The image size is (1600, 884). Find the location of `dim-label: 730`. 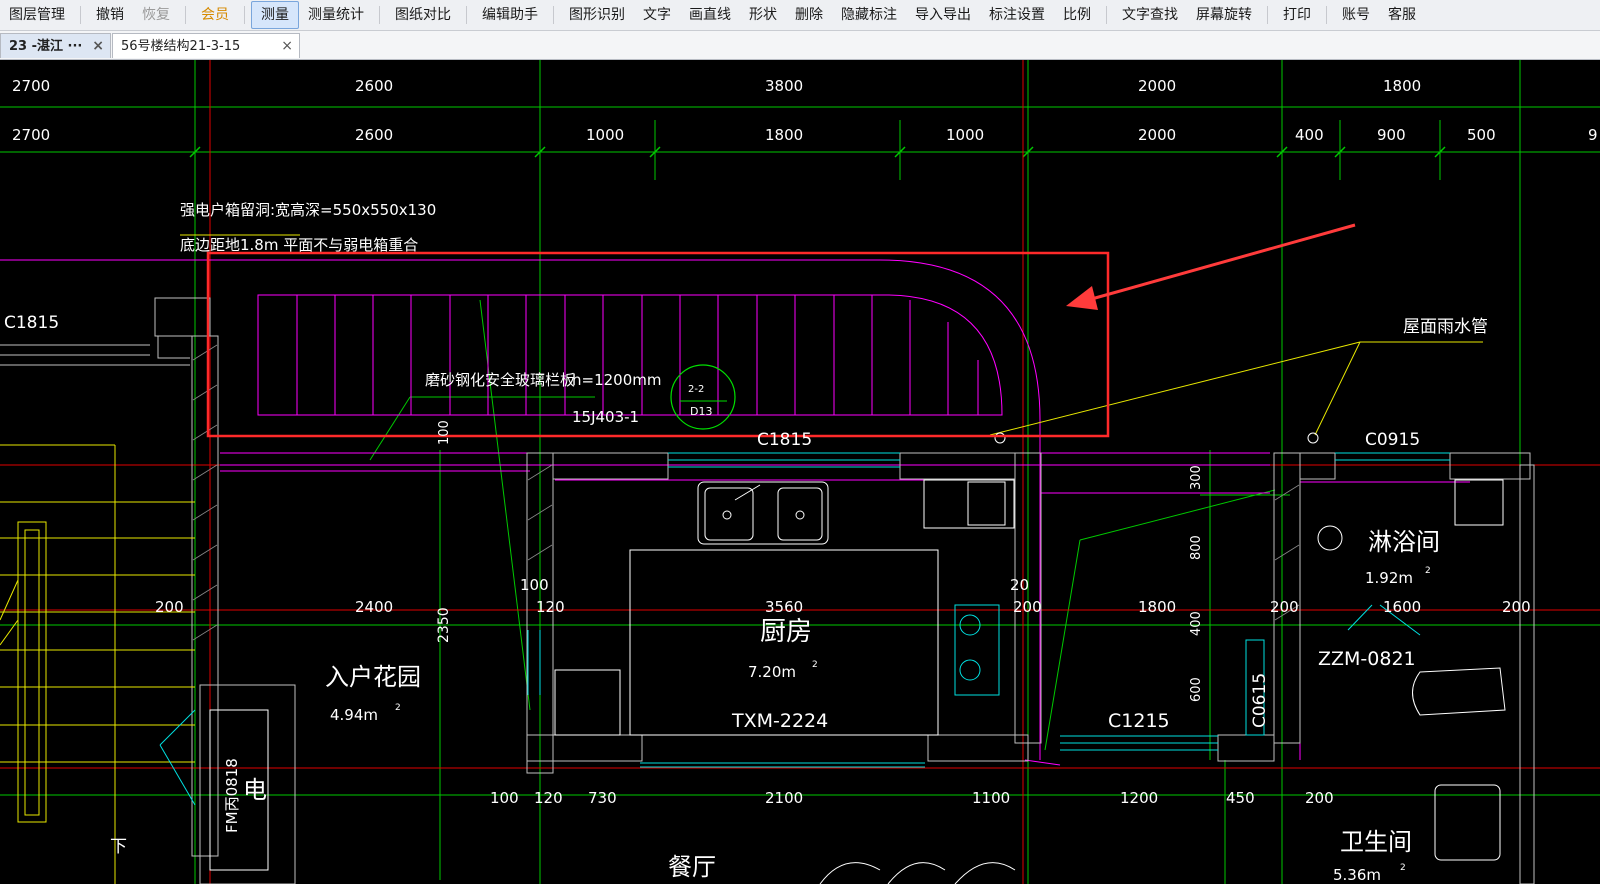

dim-label: 730 is located at coordinates (602, 798).